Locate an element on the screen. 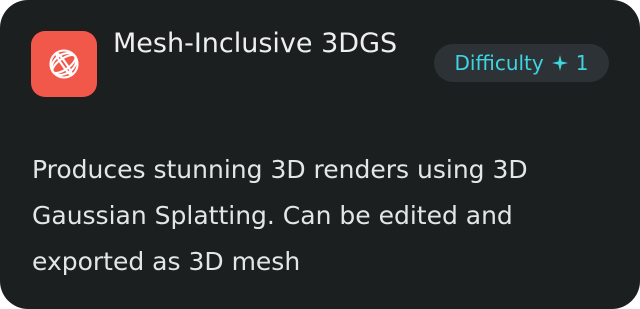 The height and width of the screenshot is (309, 640). sphere-wireframe-icon is located at coordinates (64, 64).